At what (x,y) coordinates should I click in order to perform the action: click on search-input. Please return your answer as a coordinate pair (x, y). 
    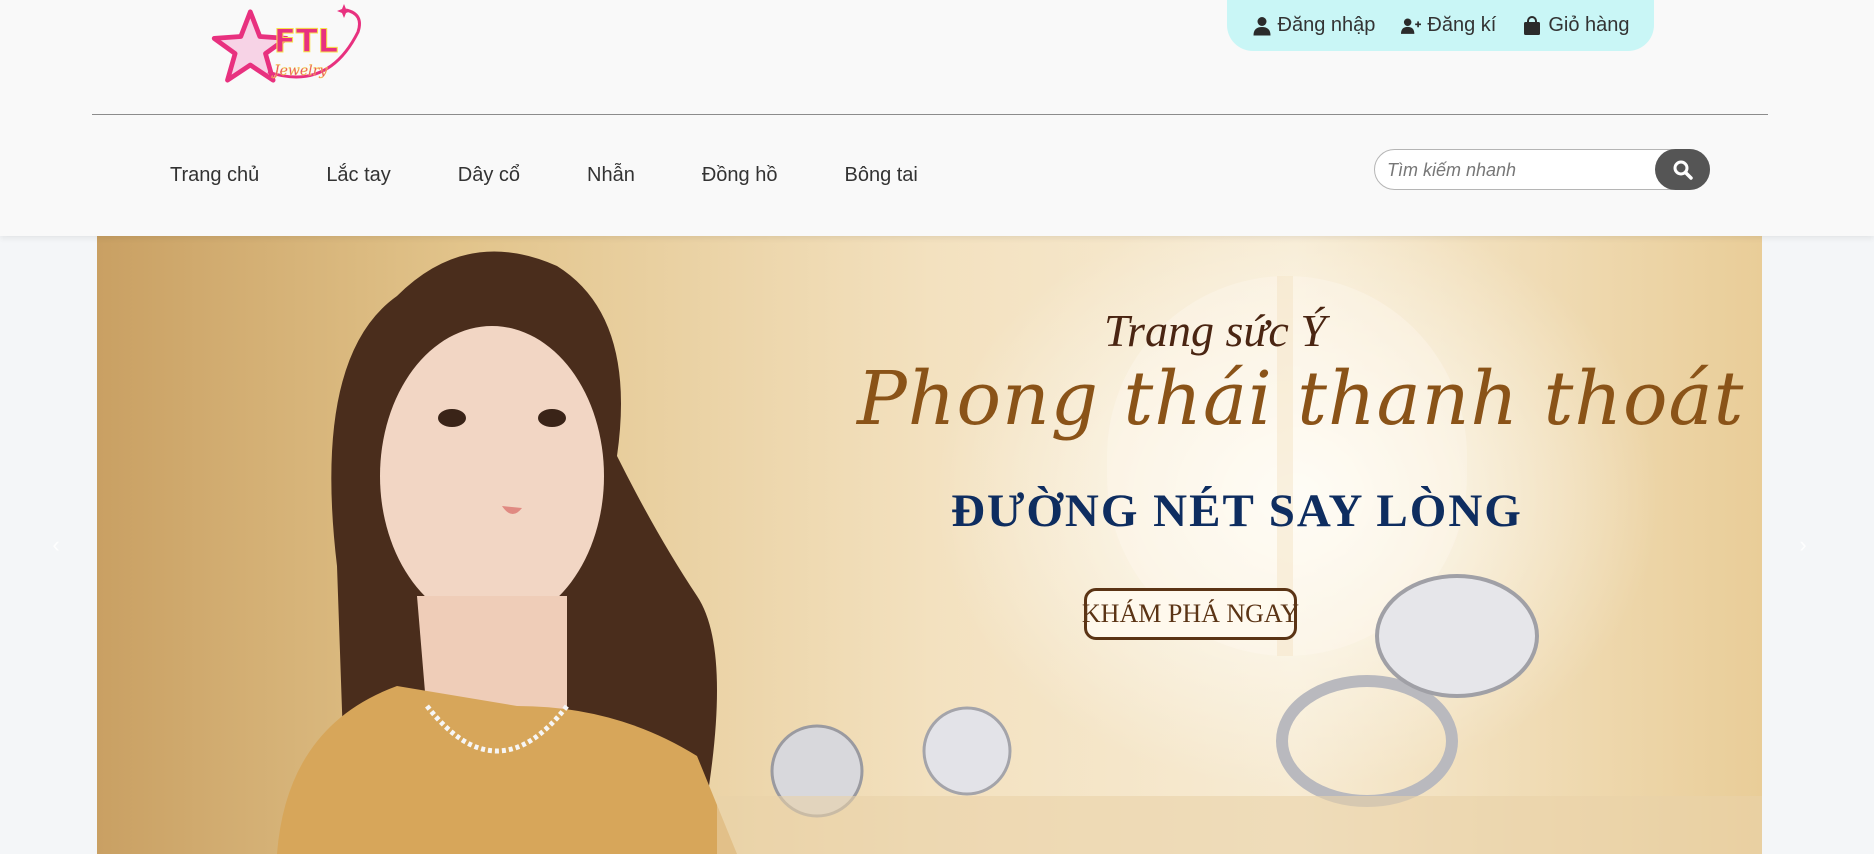
    Looking at the image, I should click on (1517, 170).